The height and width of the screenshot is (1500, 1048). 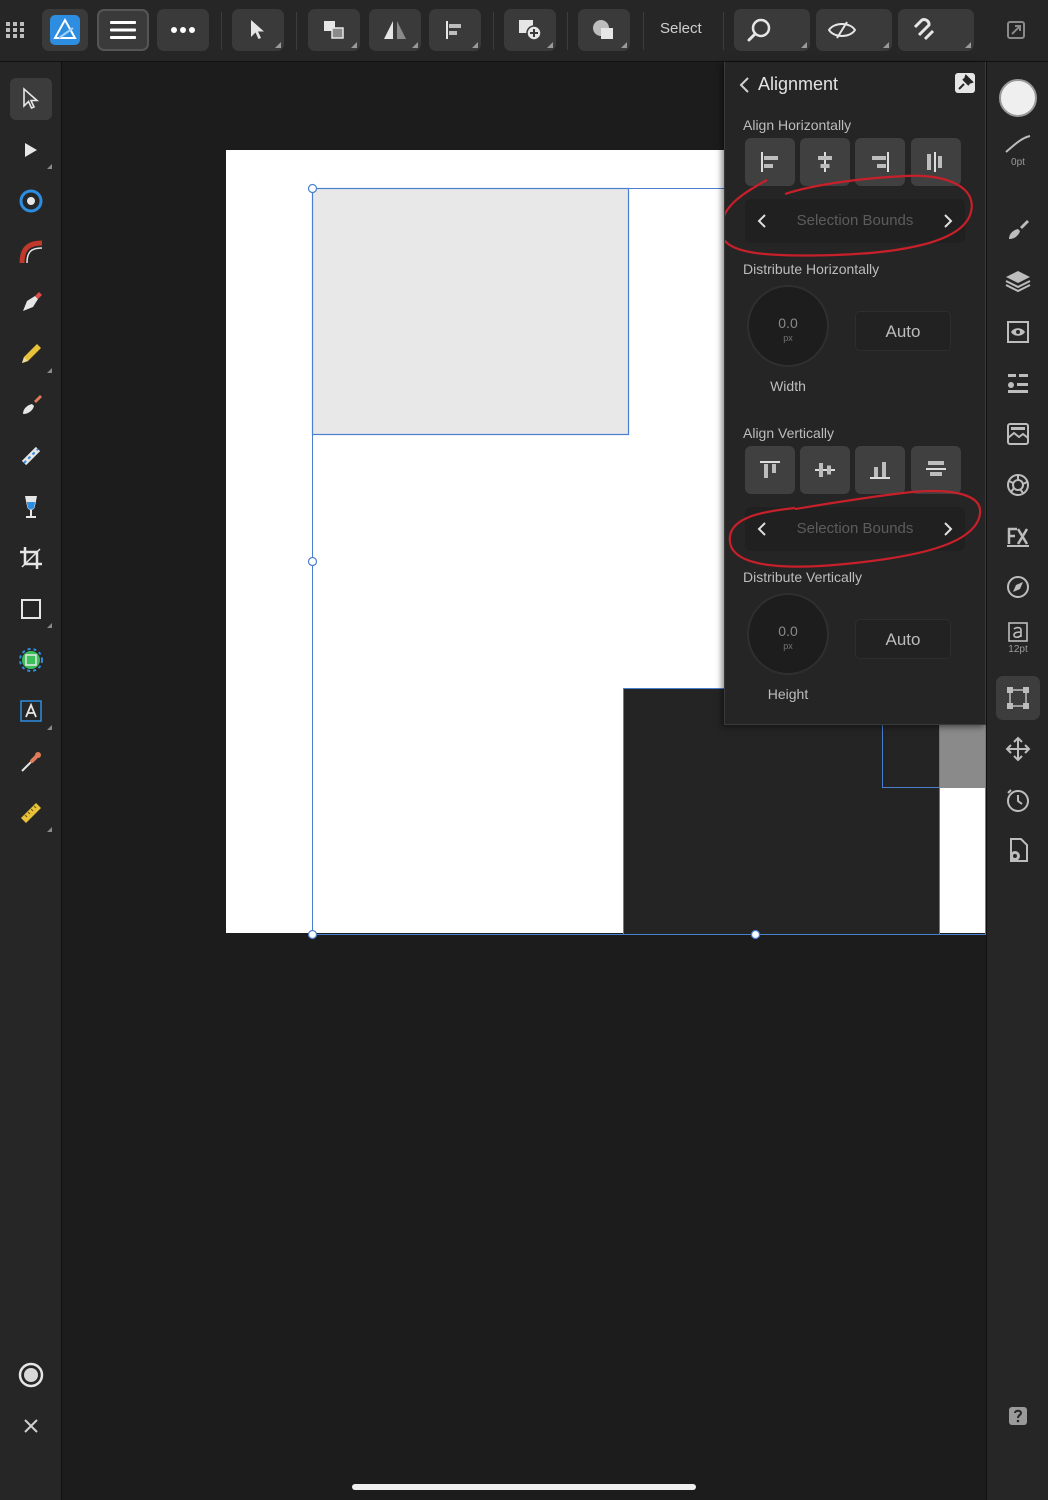 What do you see at coordinates (962, 755) in the screenshot?
I see `gray-rectangle` at bounding box center [962, 755].